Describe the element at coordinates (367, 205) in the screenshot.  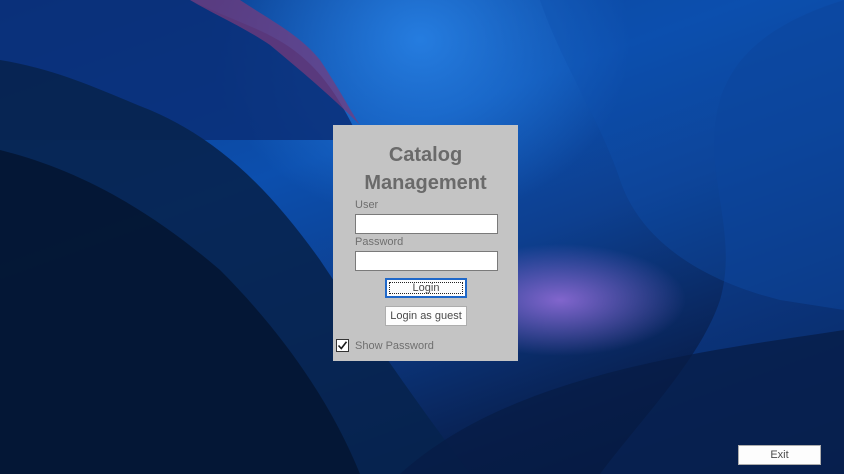
I see `user-label: User` at that location.